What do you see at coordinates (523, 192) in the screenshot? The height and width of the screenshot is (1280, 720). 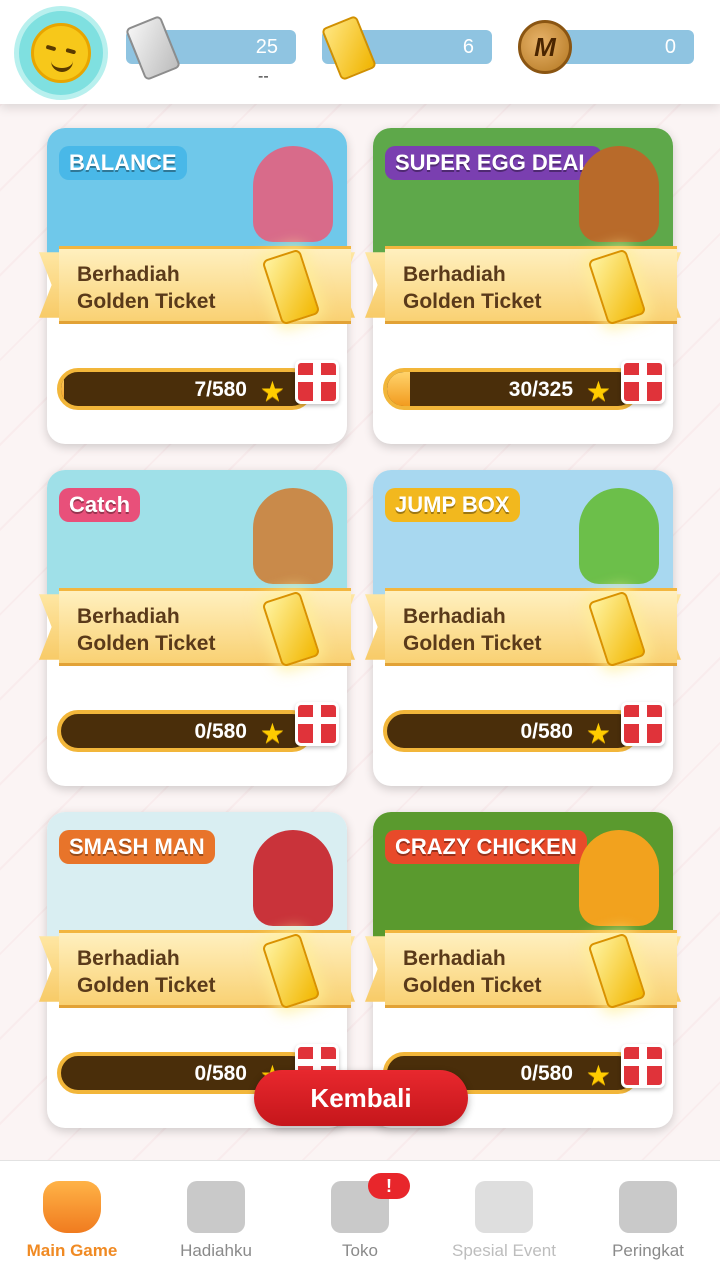 I see `game-thumbnail: SUPER EGG DEAL` at bounding box center [523, 192].